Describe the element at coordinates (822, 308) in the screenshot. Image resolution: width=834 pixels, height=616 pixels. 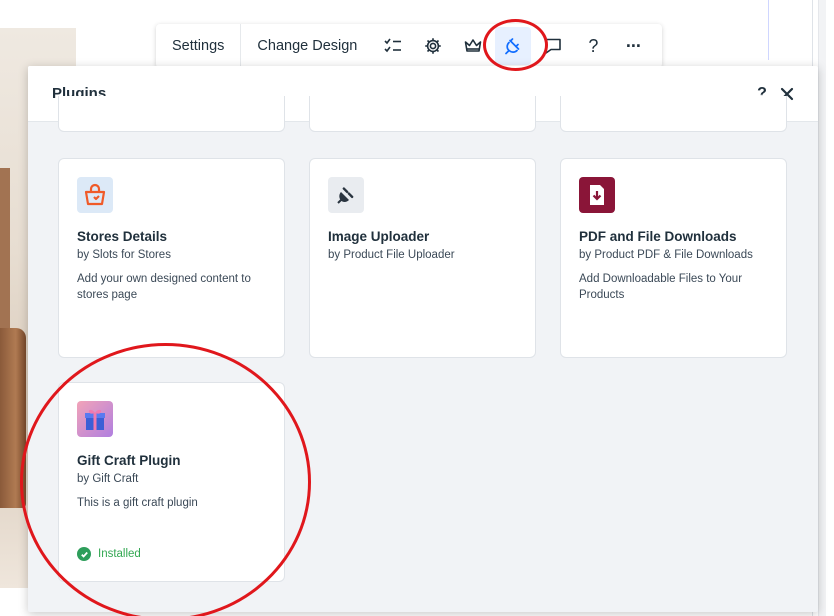
I see `editor-scrollbar` at that location.